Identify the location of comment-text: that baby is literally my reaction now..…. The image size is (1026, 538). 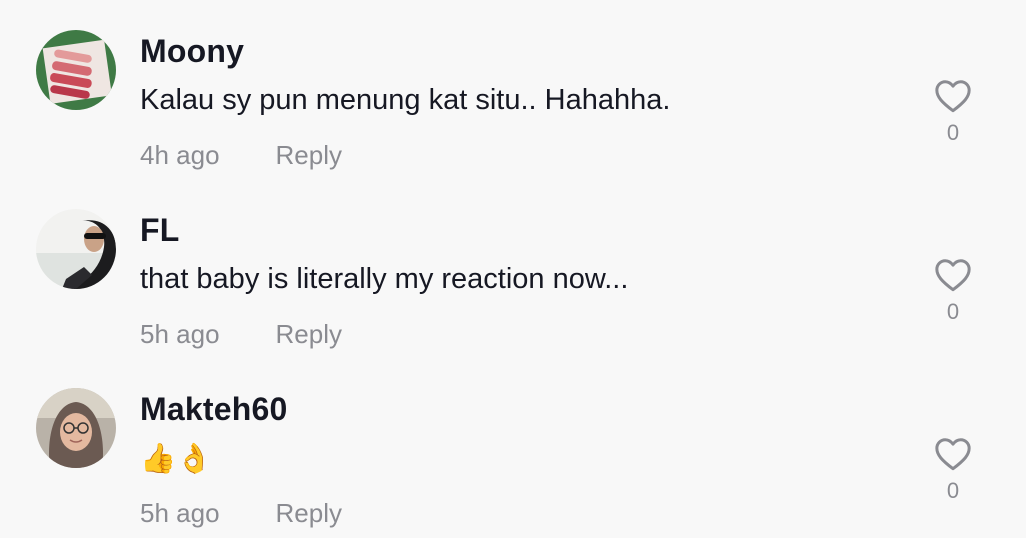
(384, 279).